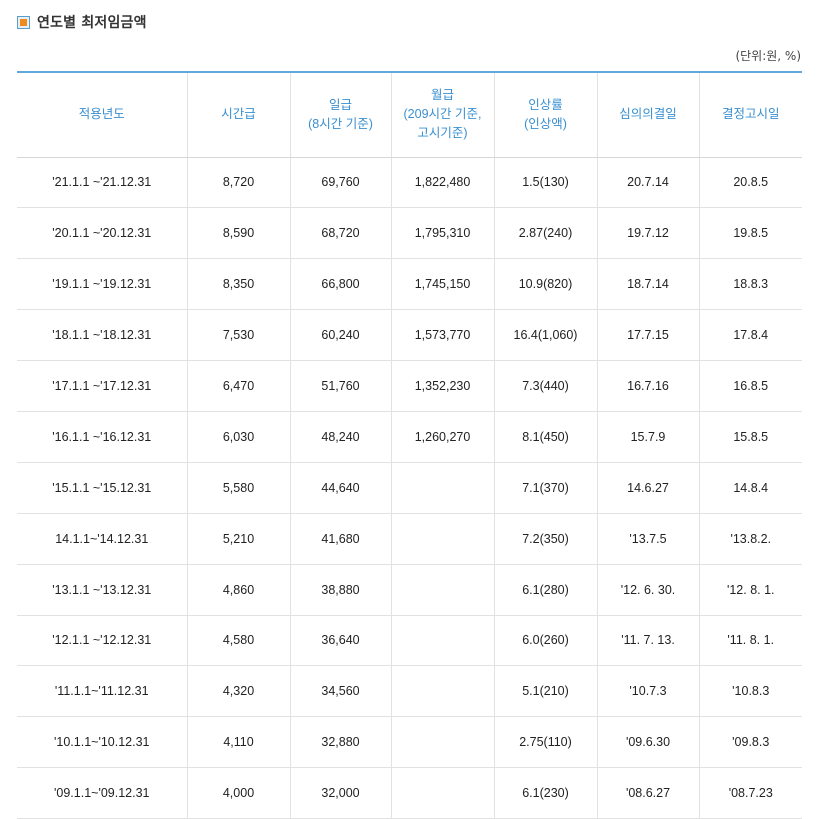  I want to click on column-header-notice-date: 결정고시일, so click(750, 114).